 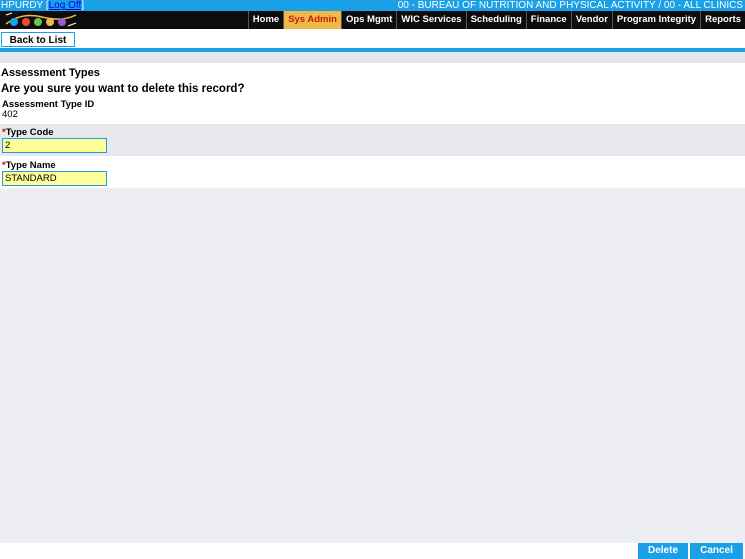 I want to click on nav-program-integrity: Program Integrity, so click(x=655, y=20).